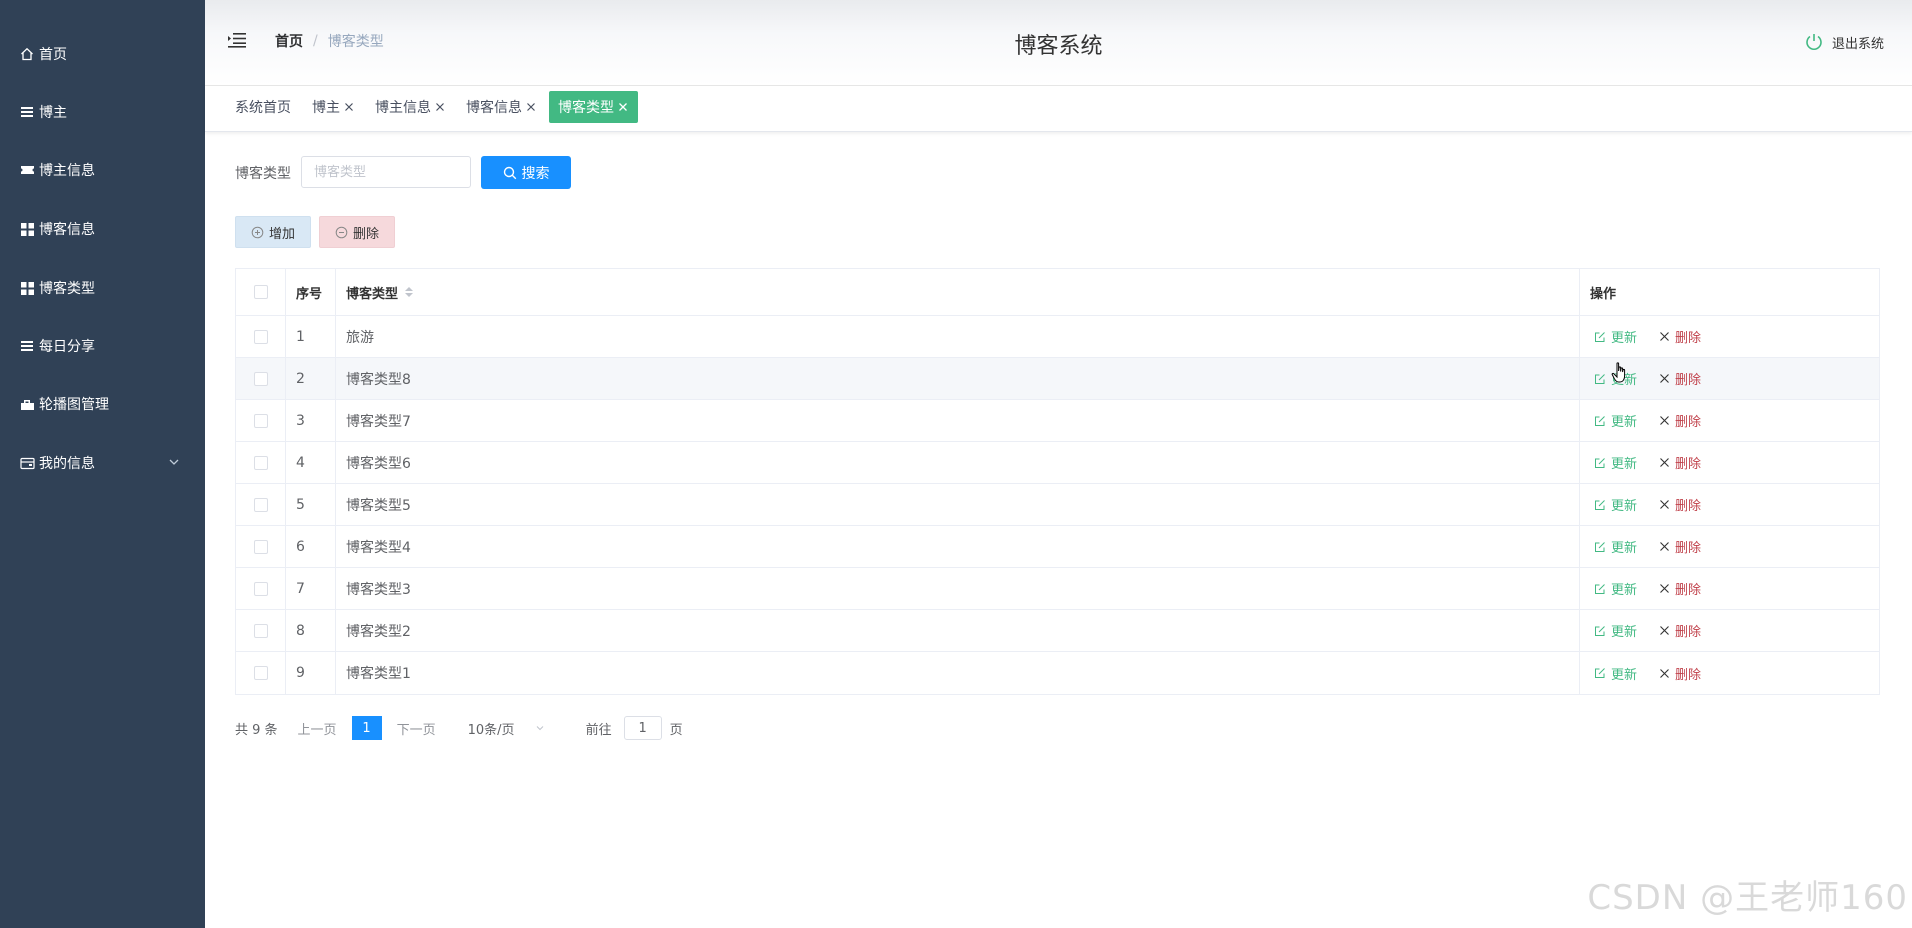 The height and width of the screenshot is (928, 1912). Describe the element at coordinates (311, 420) in the screenshot. I see `row-index: 3` at that location.